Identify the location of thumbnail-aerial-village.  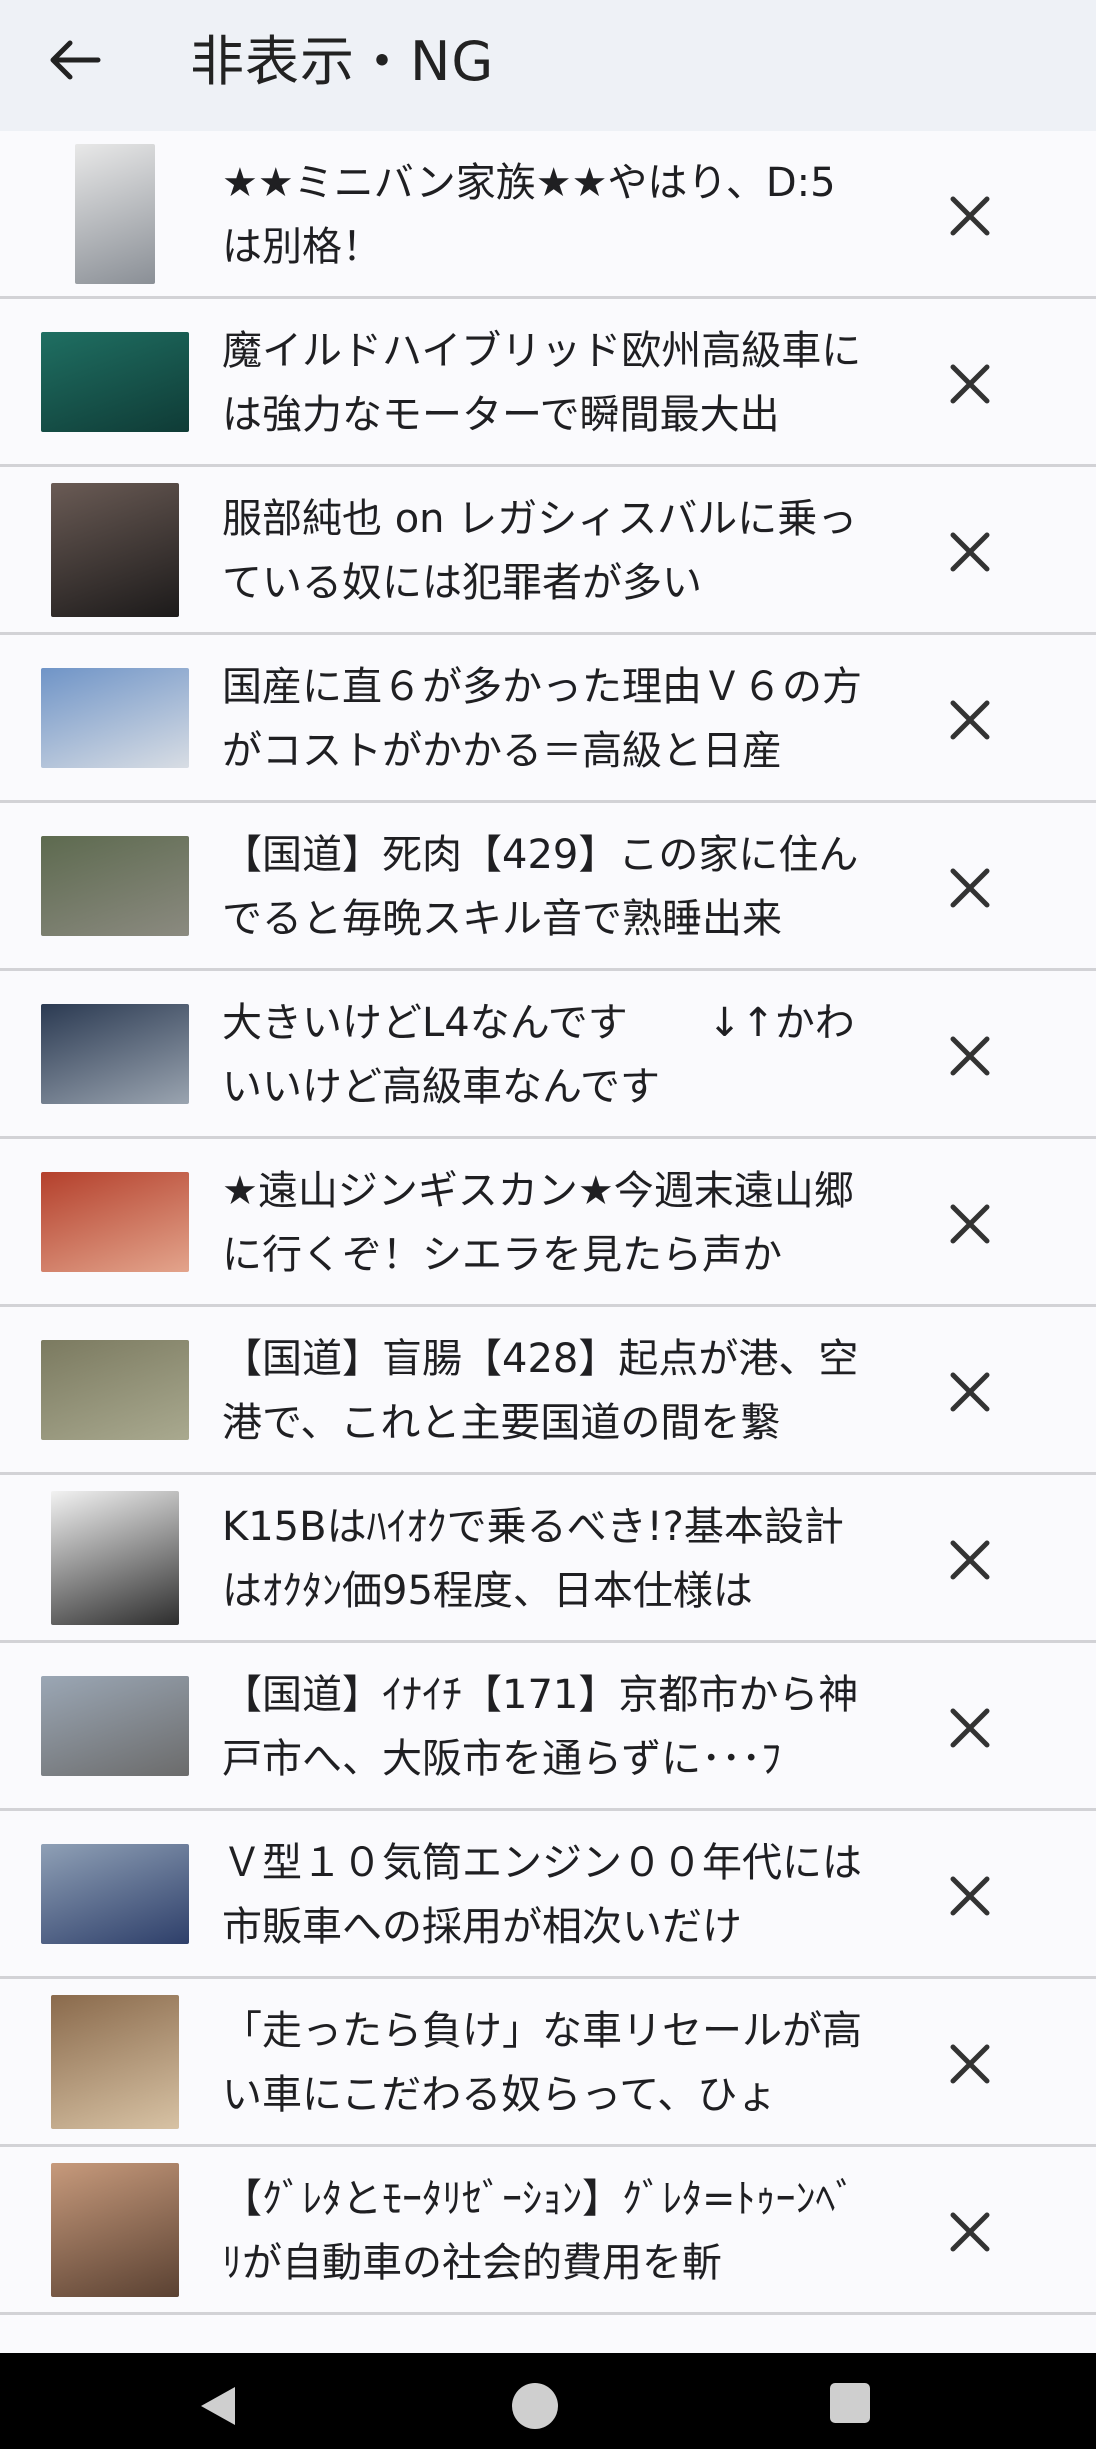
(115, 886).